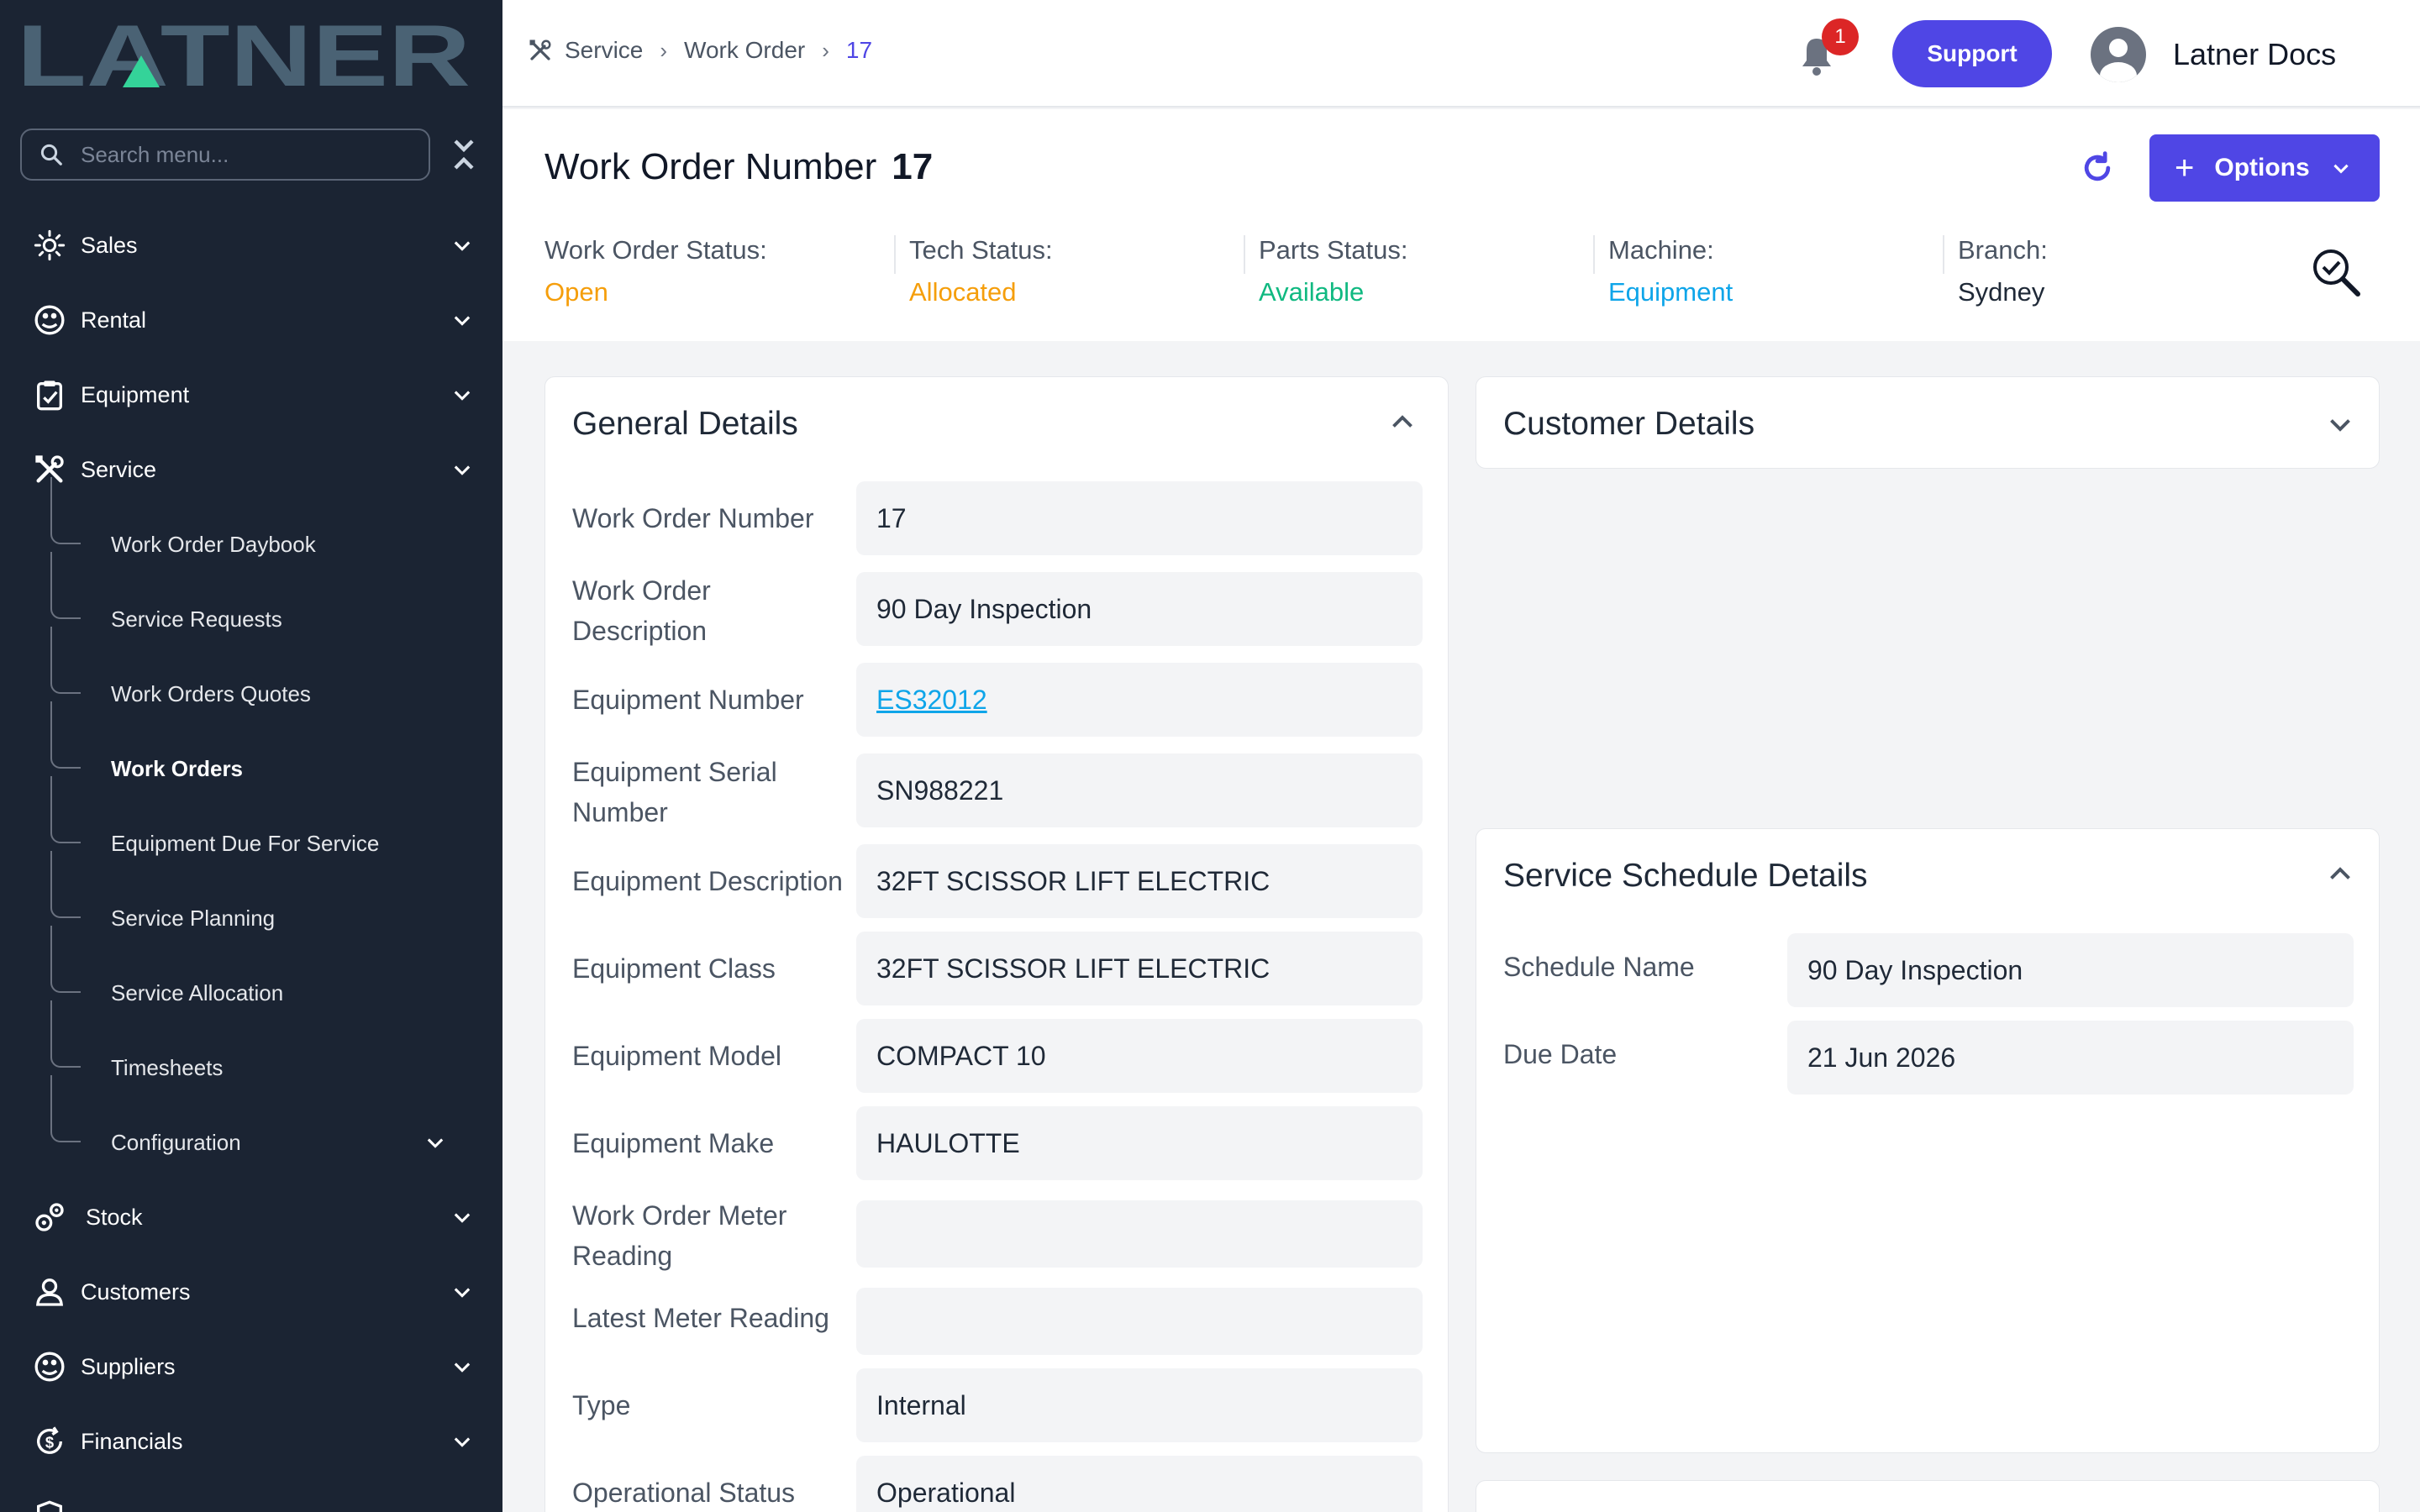 Image resolution: width=2420 pixels, height=1512 pixels. Describe the element at coordinates (177, 768) in the screenshot. I see `sidebar-subitem-label: Work Orders` at that location.